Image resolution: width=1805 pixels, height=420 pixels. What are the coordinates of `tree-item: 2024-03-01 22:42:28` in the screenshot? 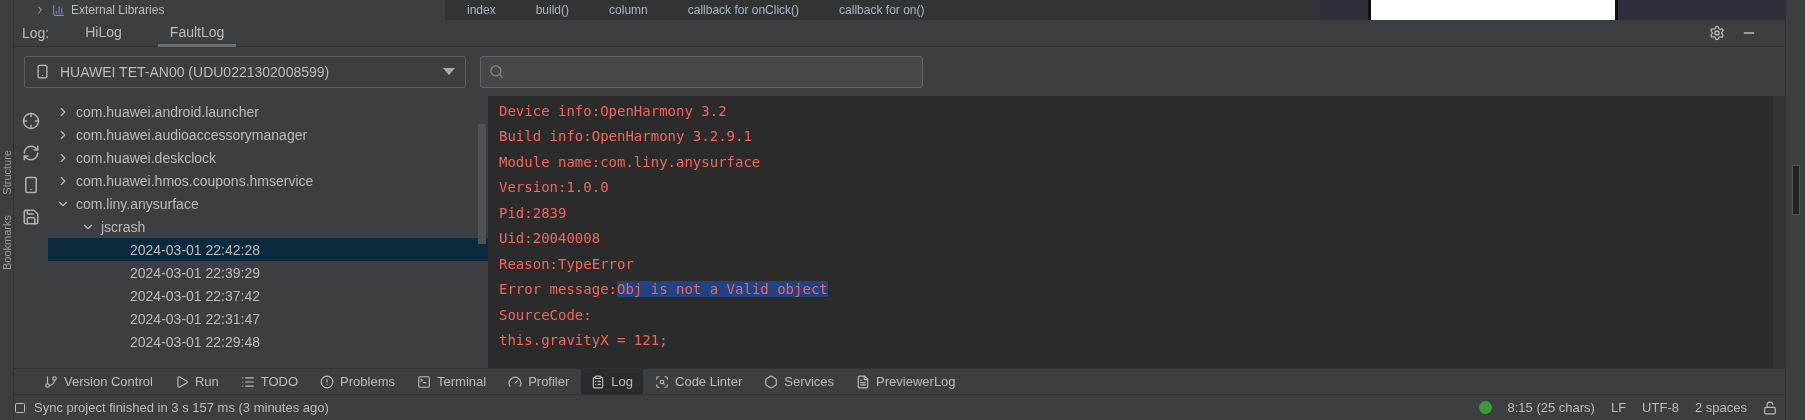 It's located at (268, 249).